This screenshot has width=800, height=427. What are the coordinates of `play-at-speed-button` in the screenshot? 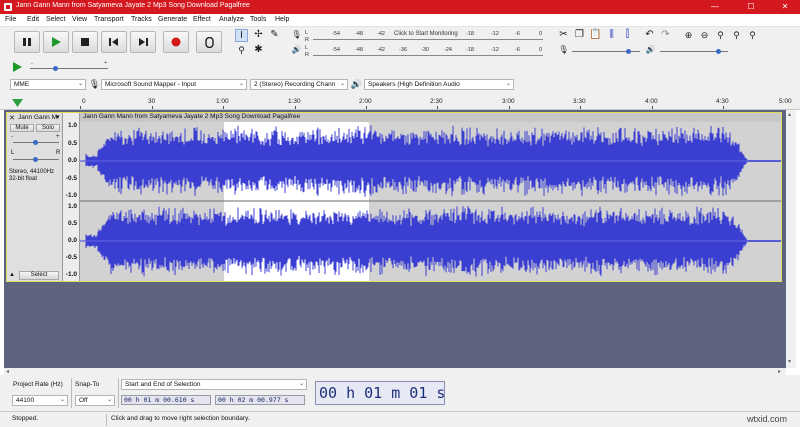 It's located at (17, 68).